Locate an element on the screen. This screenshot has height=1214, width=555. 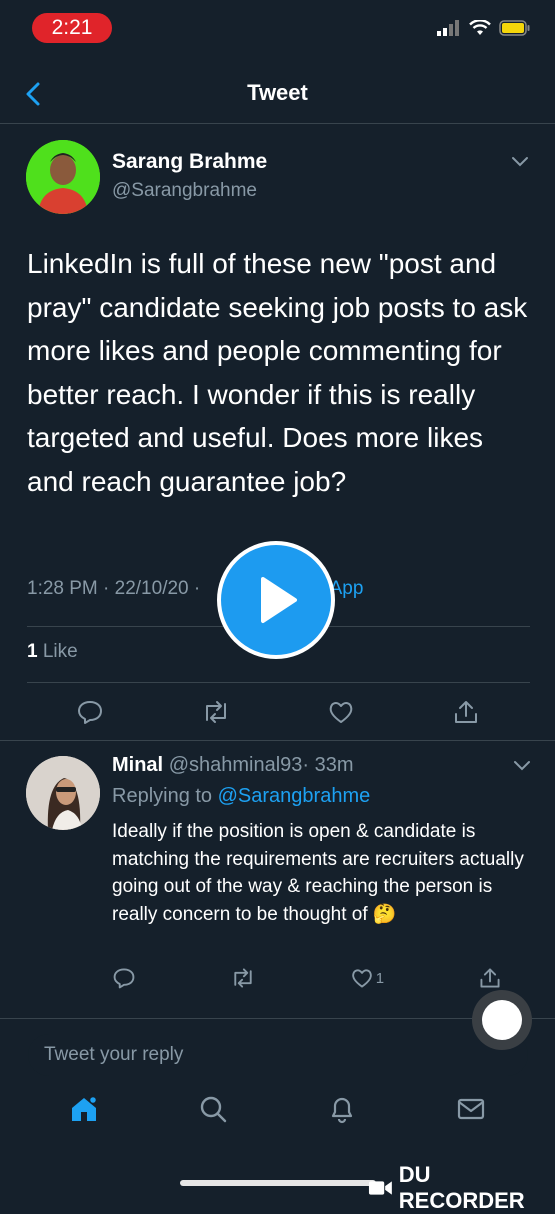
recorder-label: DU RECORDER is located at coordinates (461, 1187).